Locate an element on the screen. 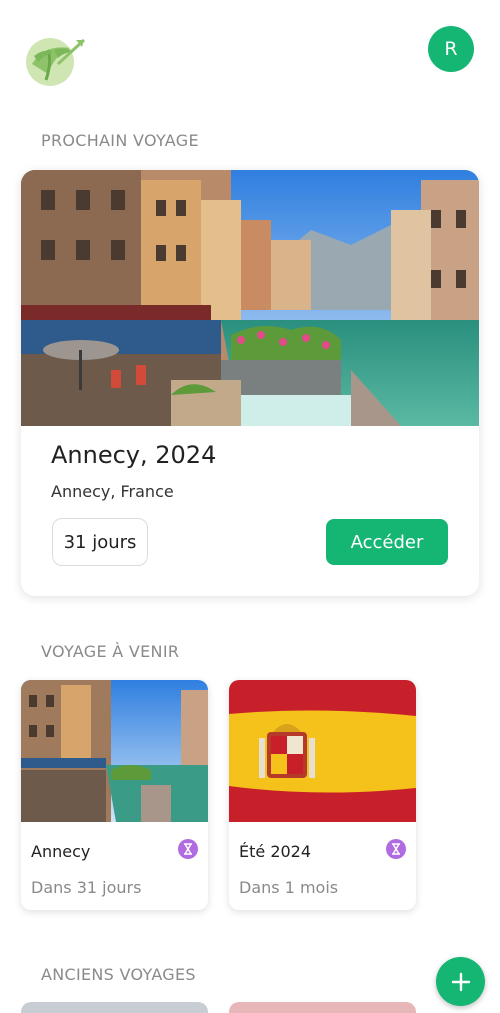  upcoming-trip-name: Annecy is located at coordinates (61, 851).